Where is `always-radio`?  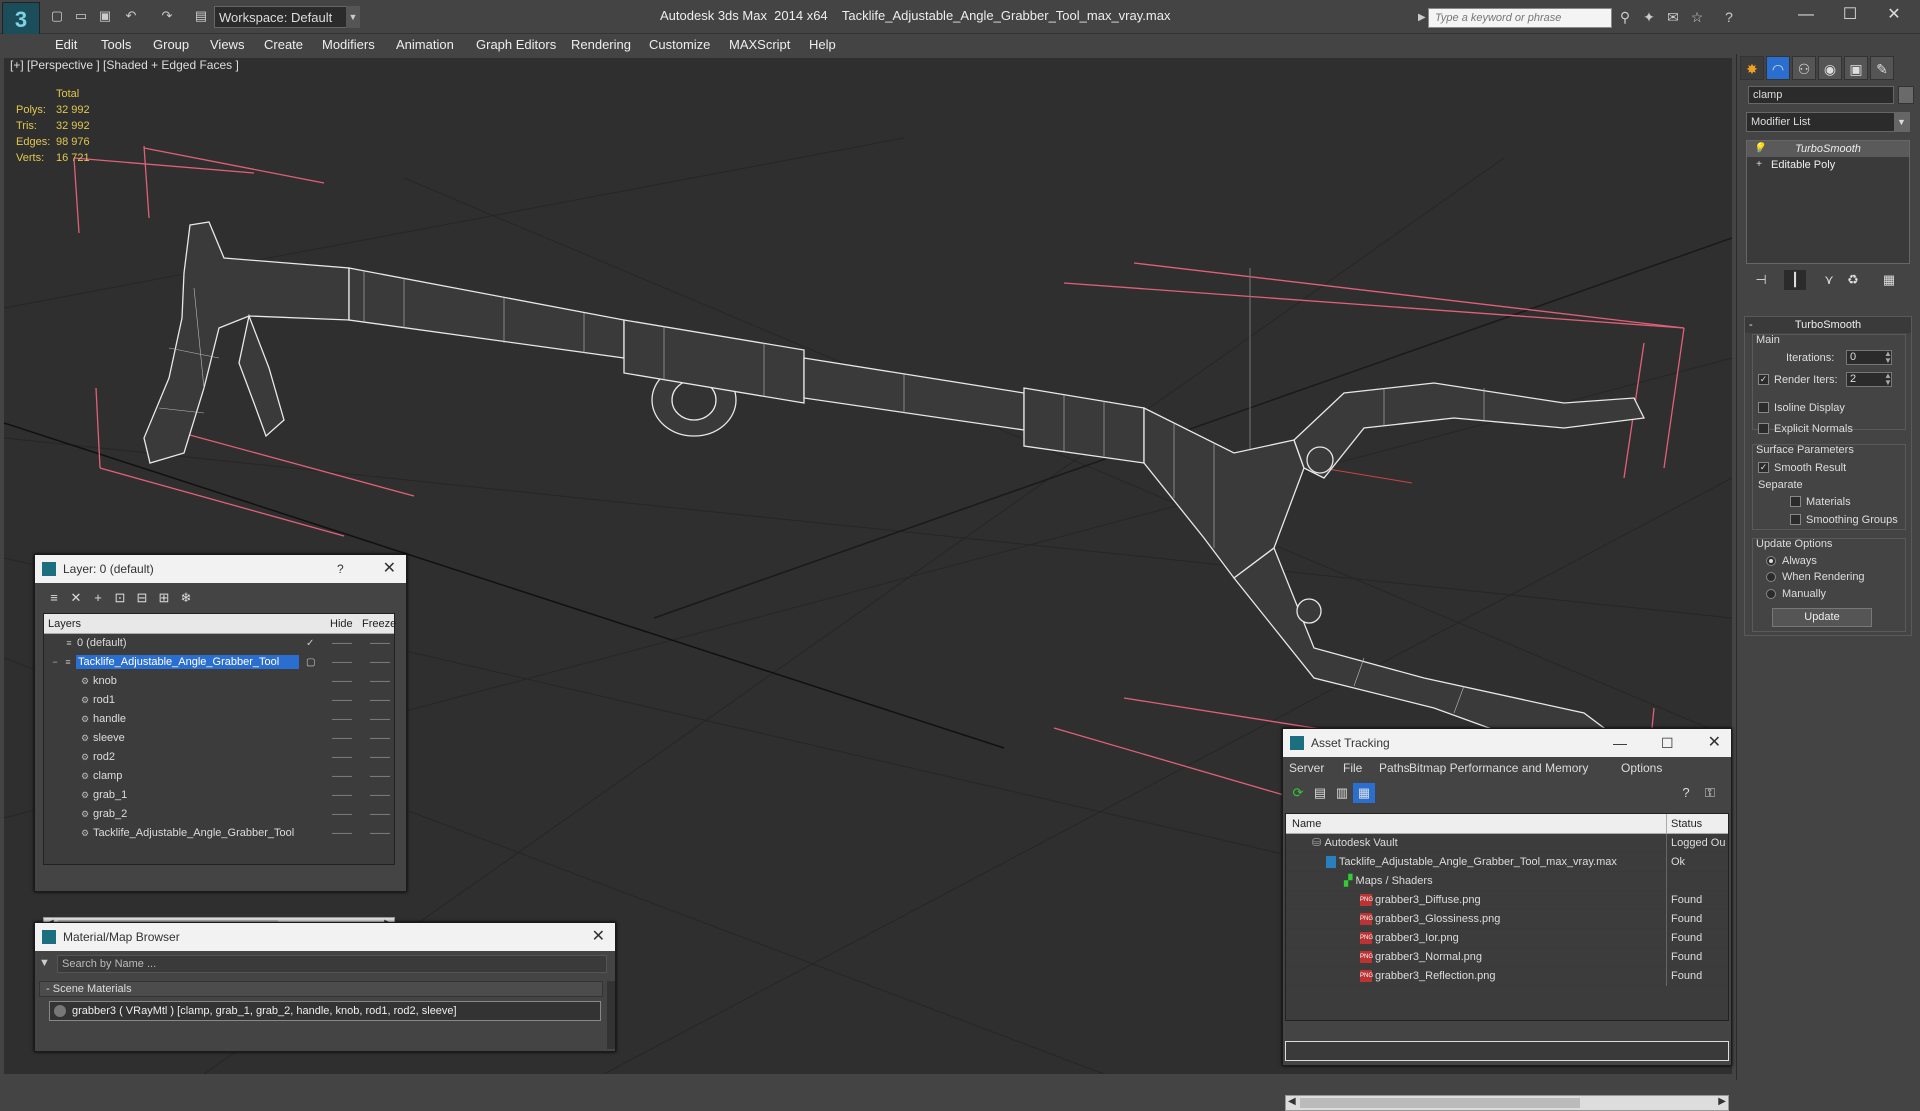
always-radio is located at coordinates (1771, 561).